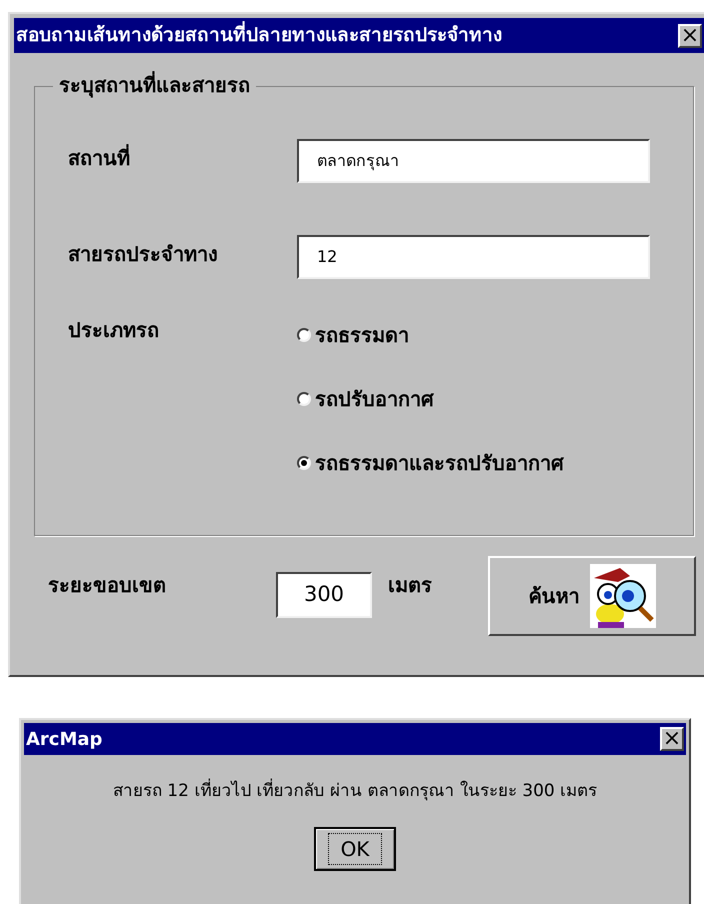 This screenshot has width=704, height=904. What do you see at coordinates (107, 585) in the screenshot?
I see `field-label: ระยะขอบเขต` at bounding box center [107, 585].